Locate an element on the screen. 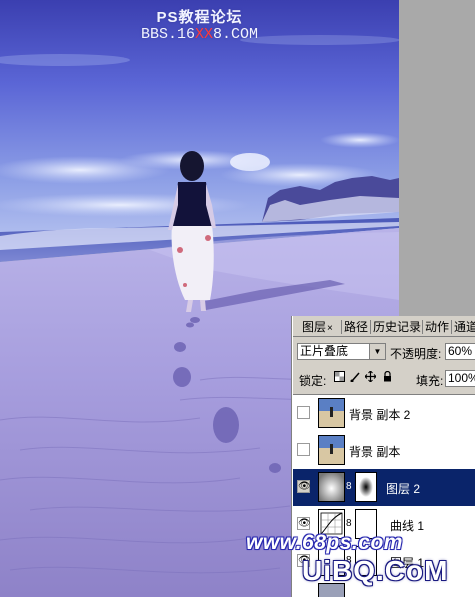 The image size is (475, 597). tab-layers: 图层× is located at coordinates (317, 327).